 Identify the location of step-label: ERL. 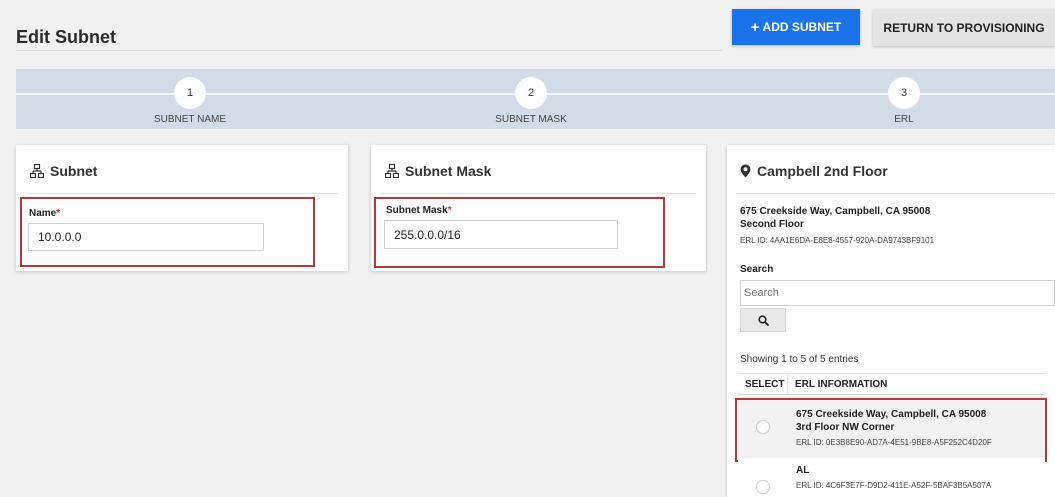
(904, 119).